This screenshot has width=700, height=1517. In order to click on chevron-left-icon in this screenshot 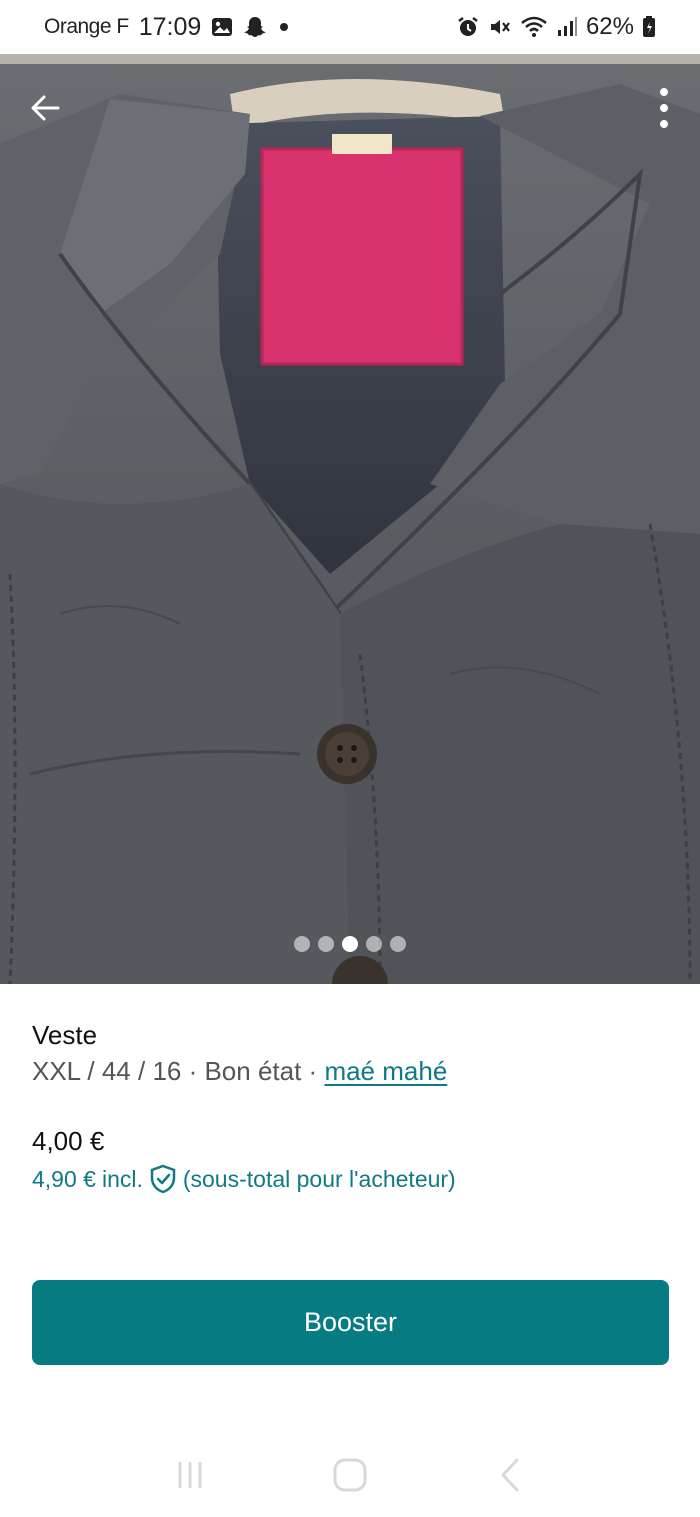, I will do `click(510, 1474)`.